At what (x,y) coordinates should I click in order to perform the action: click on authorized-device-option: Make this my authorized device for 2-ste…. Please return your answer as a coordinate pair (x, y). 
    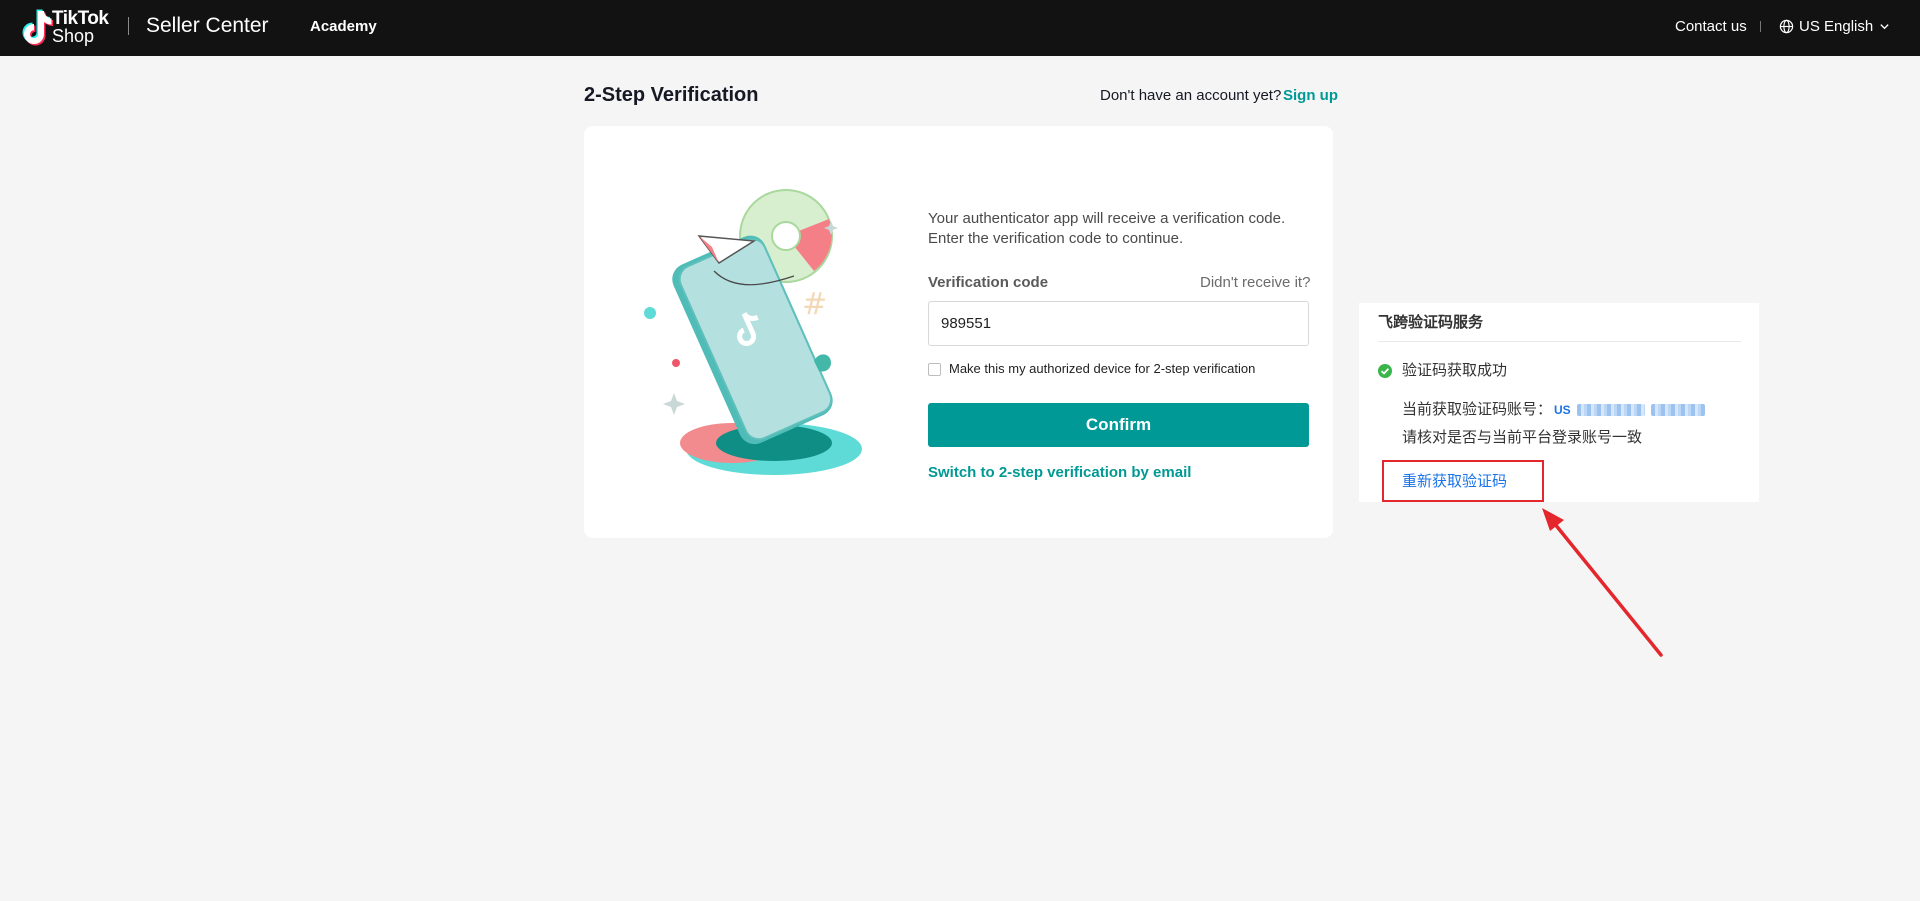
    Looking at the image, I should click on (1091, 369).